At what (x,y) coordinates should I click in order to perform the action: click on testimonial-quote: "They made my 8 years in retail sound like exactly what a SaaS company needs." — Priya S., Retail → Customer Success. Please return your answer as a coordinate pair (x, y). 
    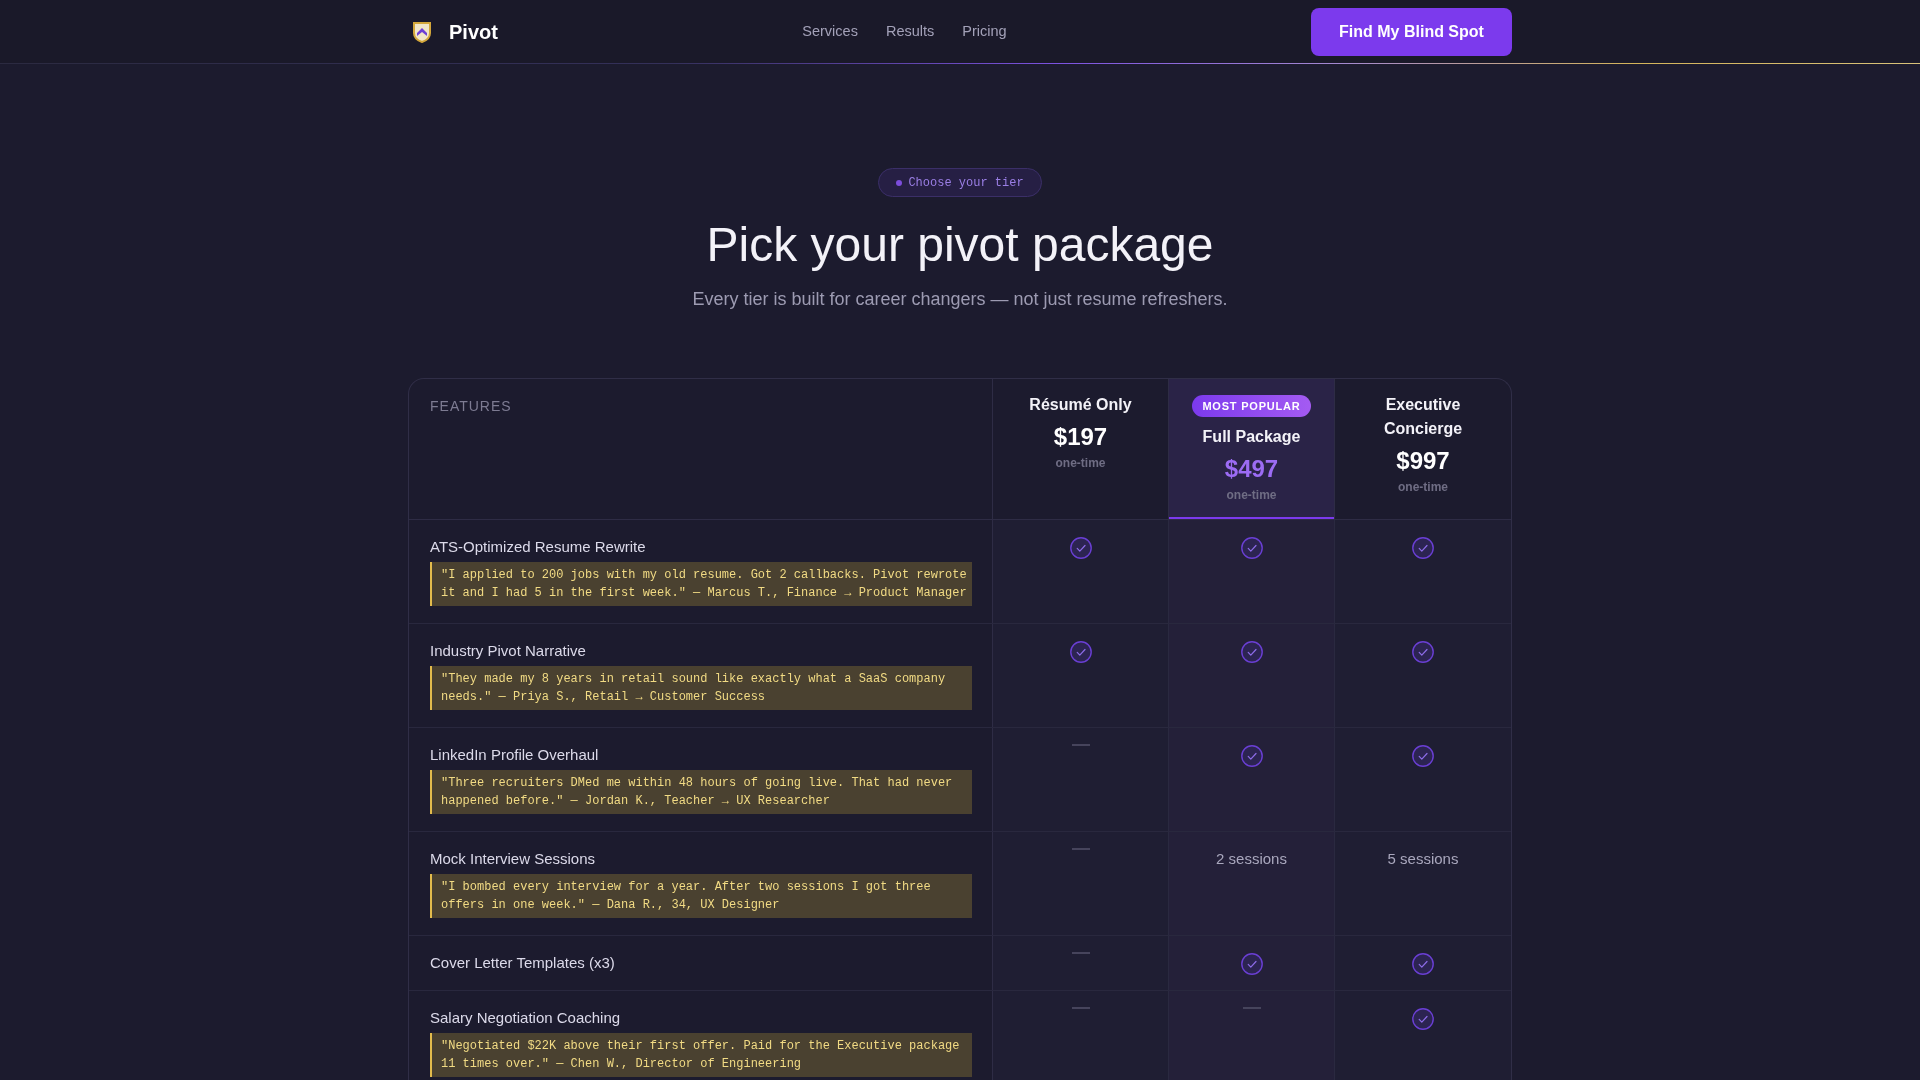
    Looking at the image, I should click on (701, 688).